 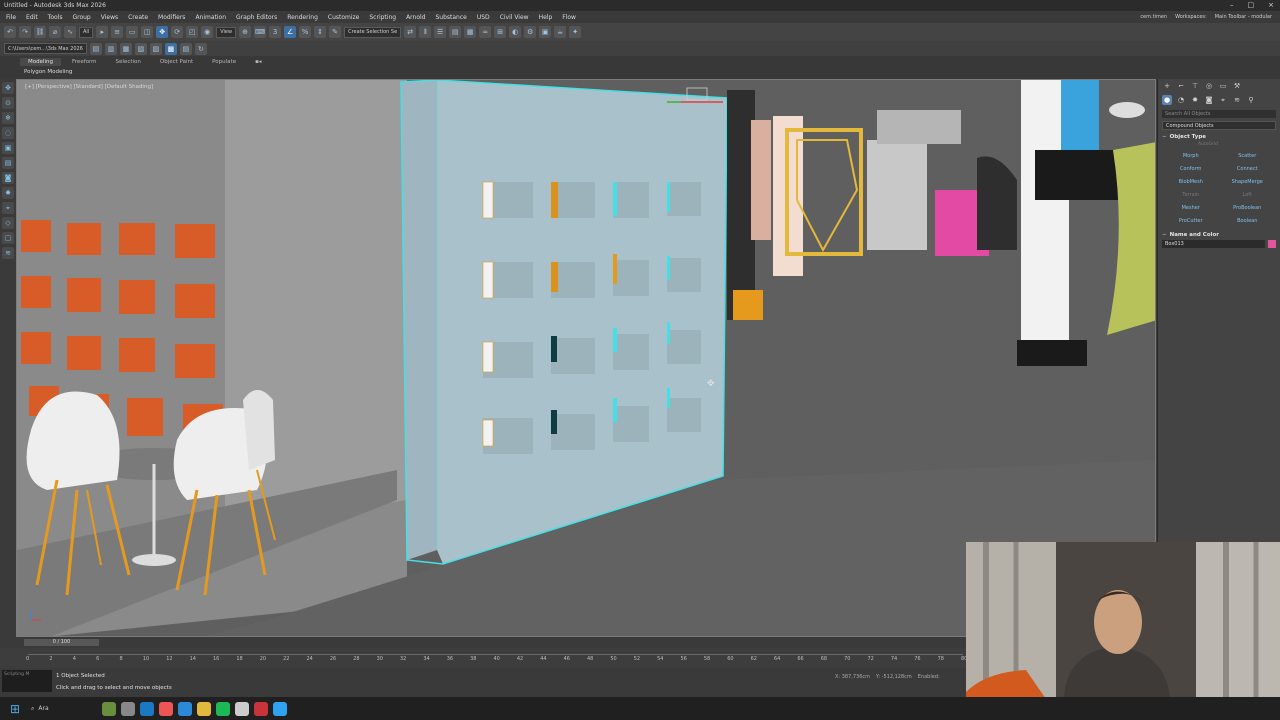 I want to click on taskbar-app-obs, so click(x=261, y=708).